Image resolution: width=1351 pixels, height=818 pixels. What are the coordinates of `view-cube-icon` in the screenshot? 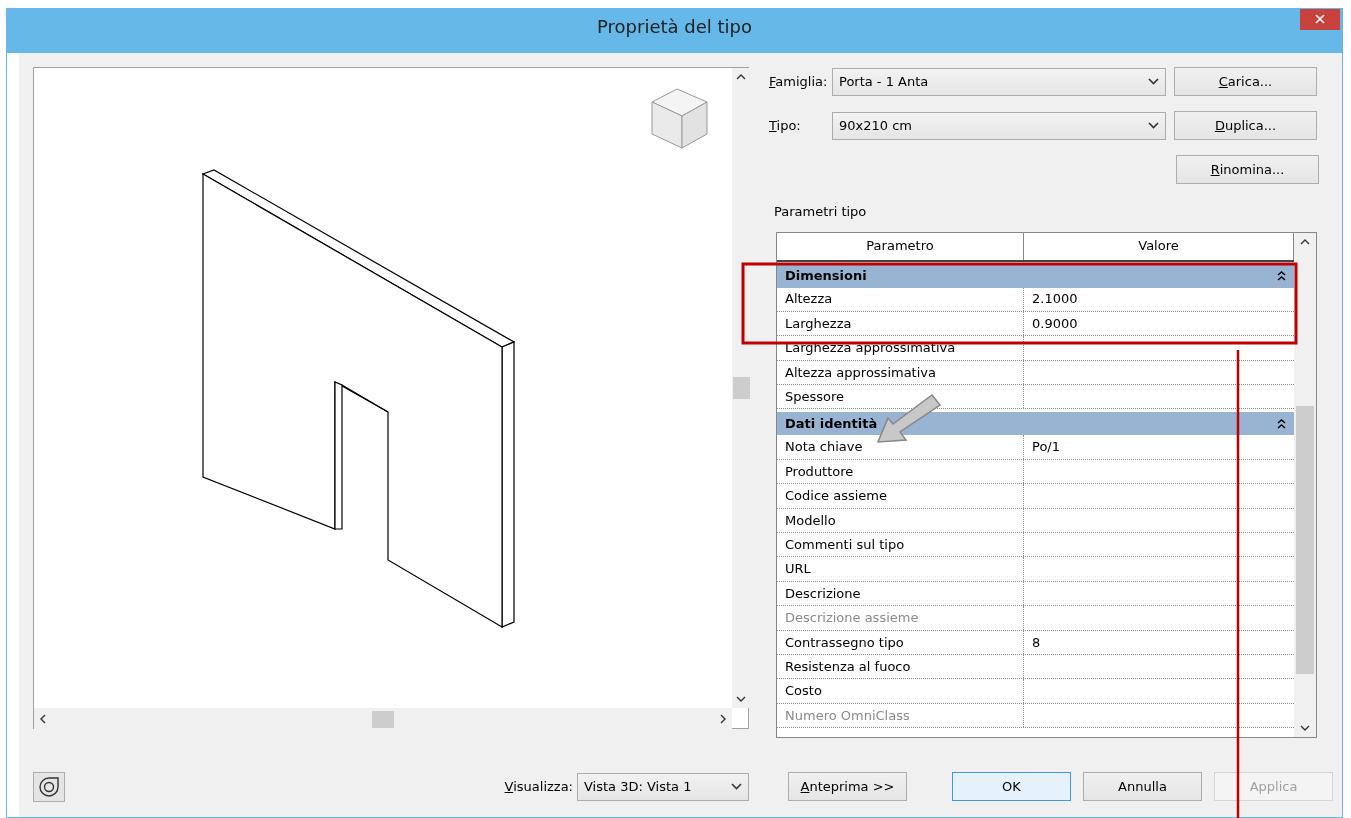 It's located at (679, 118).